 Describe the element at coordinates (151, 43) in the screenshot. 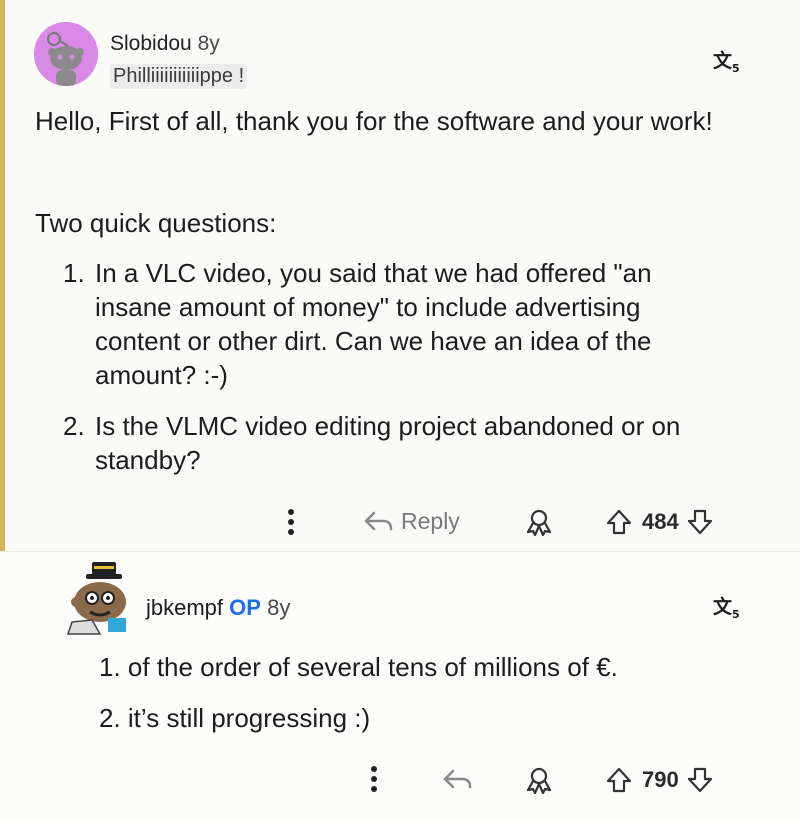

I see `author-name: Slobidou` at that location.